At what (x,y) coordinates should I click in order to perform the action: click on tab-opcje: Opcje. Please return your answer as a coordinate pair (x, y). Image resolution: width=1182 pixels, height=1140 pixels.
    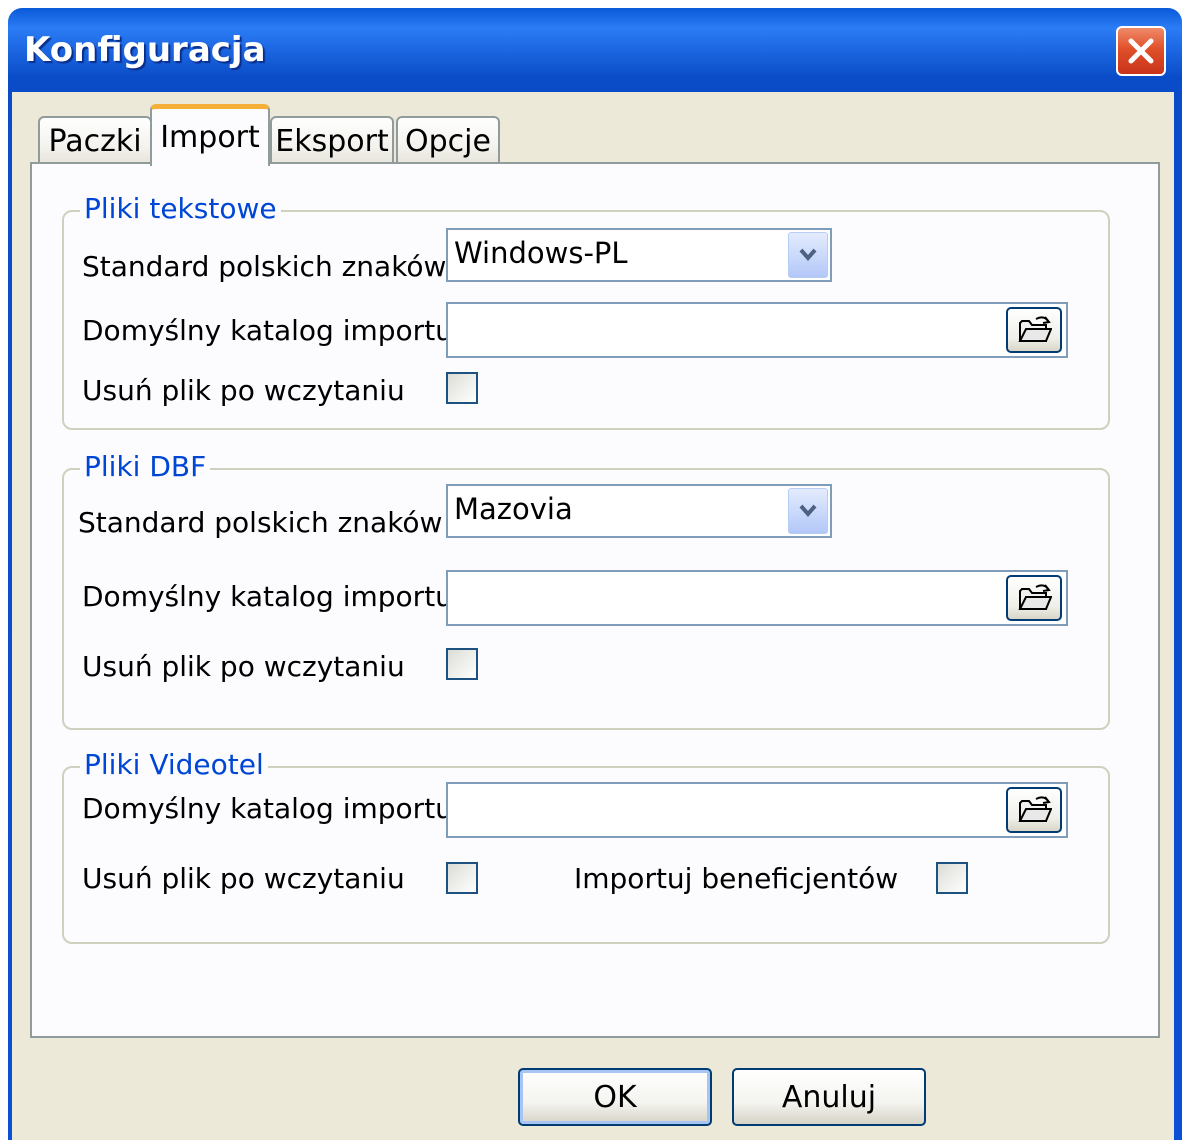
    Looking at the image, I should click on (448, 140).